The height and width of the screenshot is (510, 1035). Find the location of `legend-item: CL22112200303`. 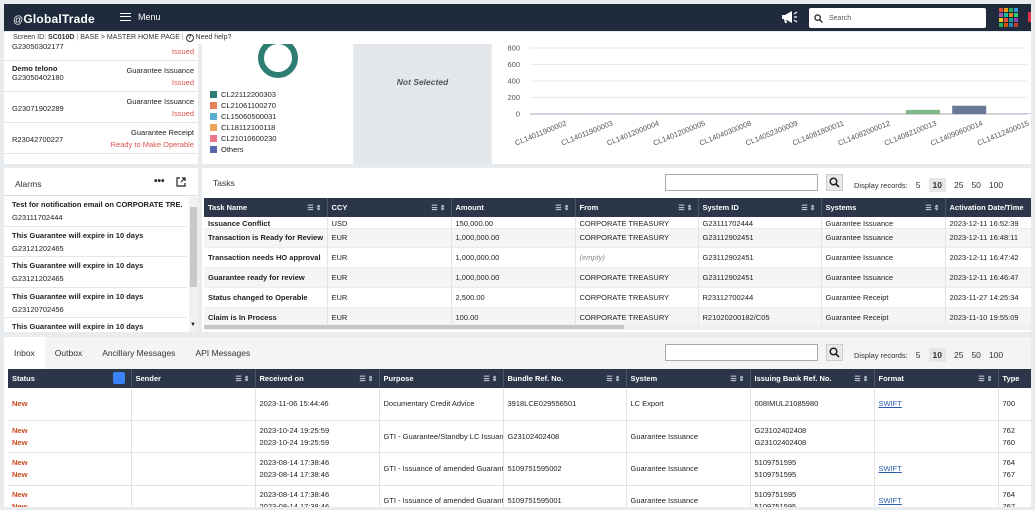

legend-item: CL22112200303 is located at coordinates (243, 94).